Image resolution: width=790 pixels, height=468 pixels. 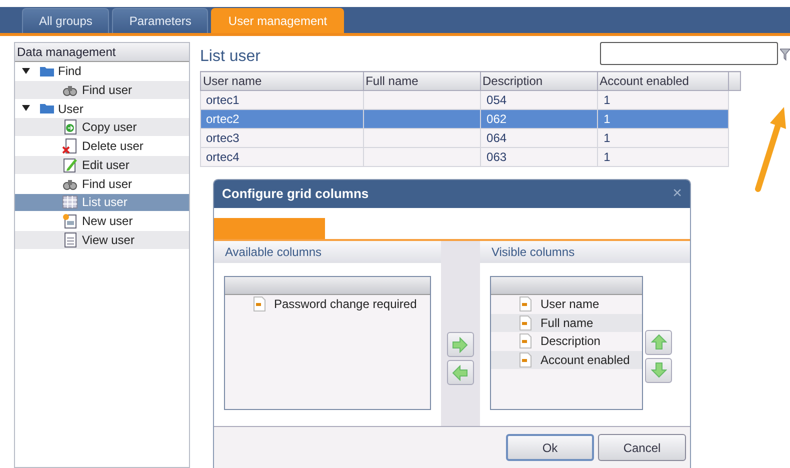 I want to click on panel-header: Visible columns, so click(x=585, y=252).